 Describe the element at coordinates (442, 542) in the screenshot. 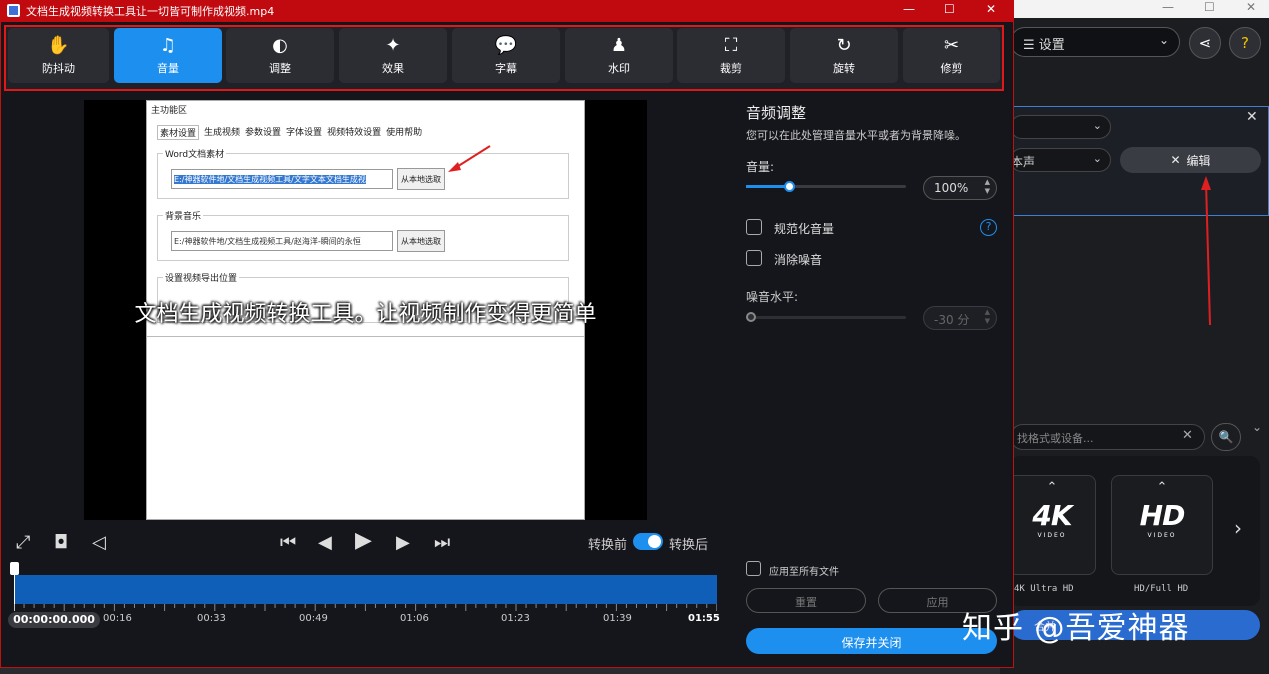

I see `skip-end-icon: ⏭` at that location.